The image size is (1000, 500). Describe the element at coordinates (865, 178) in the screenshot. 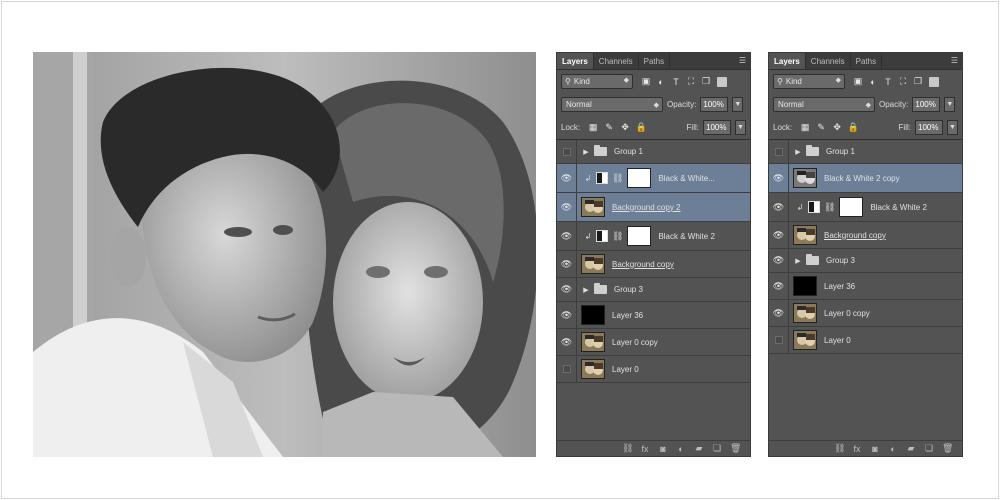

I see `layer-row: 👁 Black & White 2 copy` at that location.